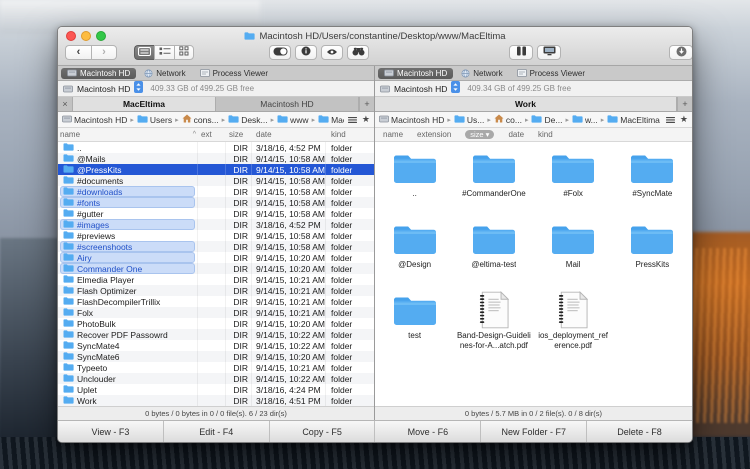  What do you see at coordinates (216, 235) in the screenshot?
I see `table-row-previews: #previews DIR 9/14/15, 10:58 AM folder` at bounding box center [216, 235].